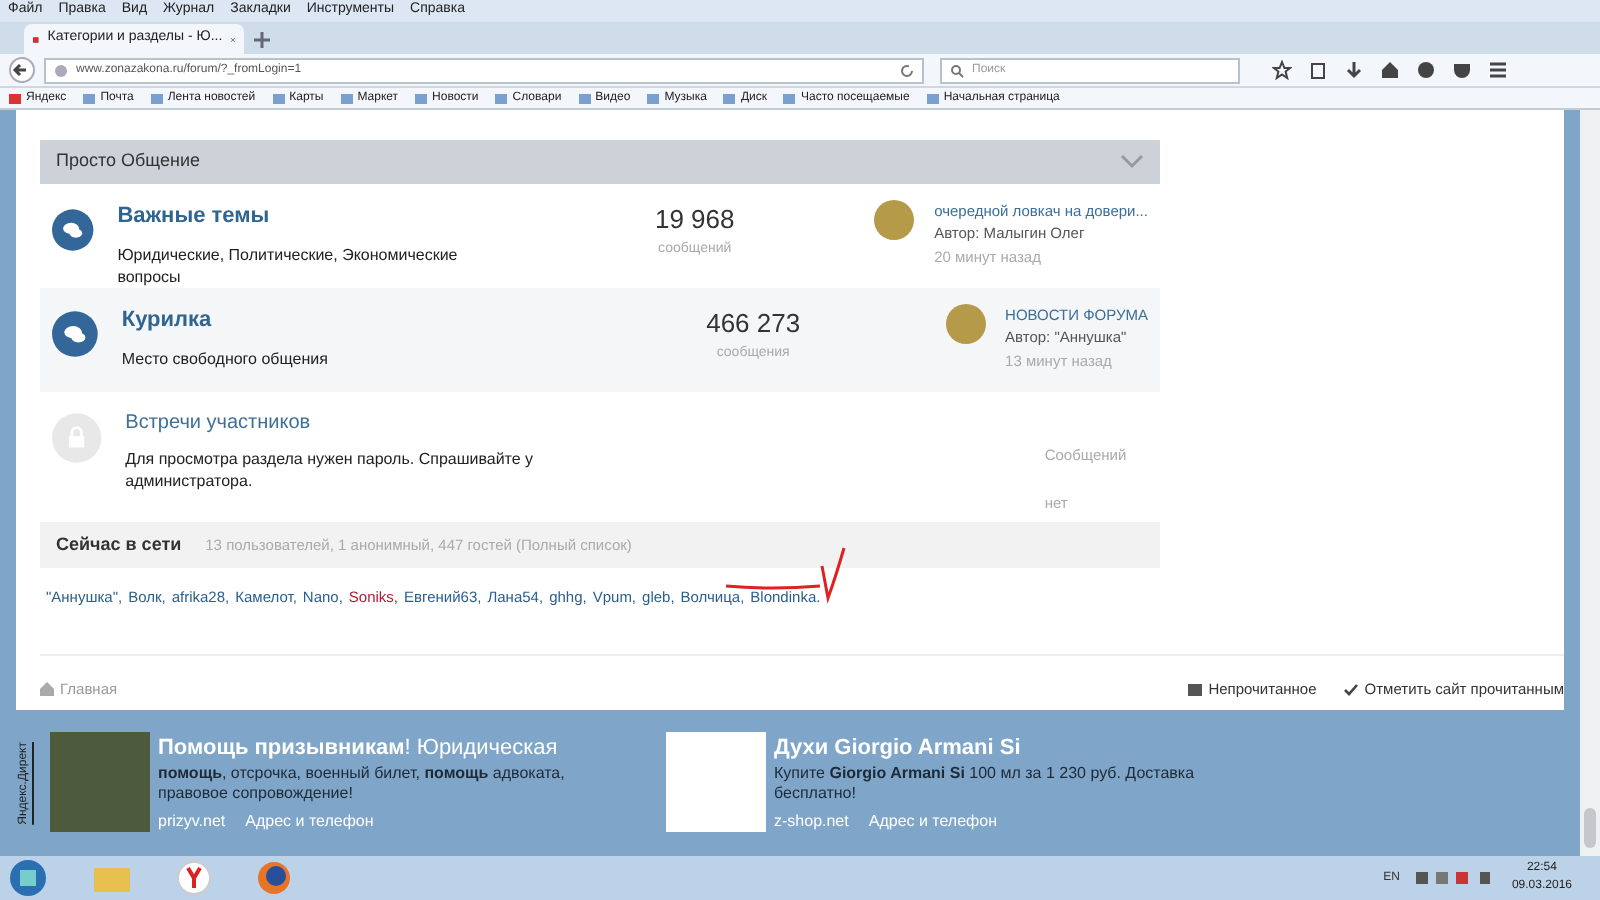 This screenshot has height=900, width=1600. Describe the element at coordinates (330, 470) in the screenshot. I see `forum-description: Для просмотра раздела нужен пароль. Спрашивайте у администратора.` at that location.